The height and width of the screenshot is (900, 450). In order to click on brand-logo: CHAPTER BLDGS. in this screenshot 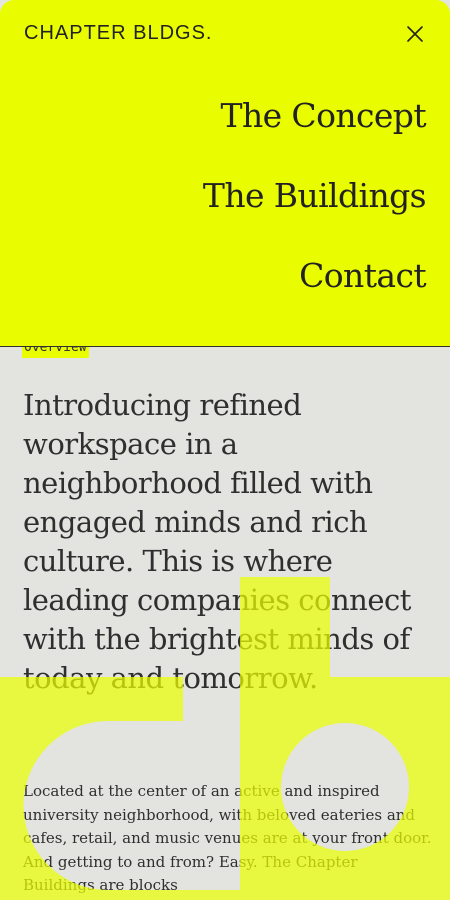, I will do `click(118, 33)`.